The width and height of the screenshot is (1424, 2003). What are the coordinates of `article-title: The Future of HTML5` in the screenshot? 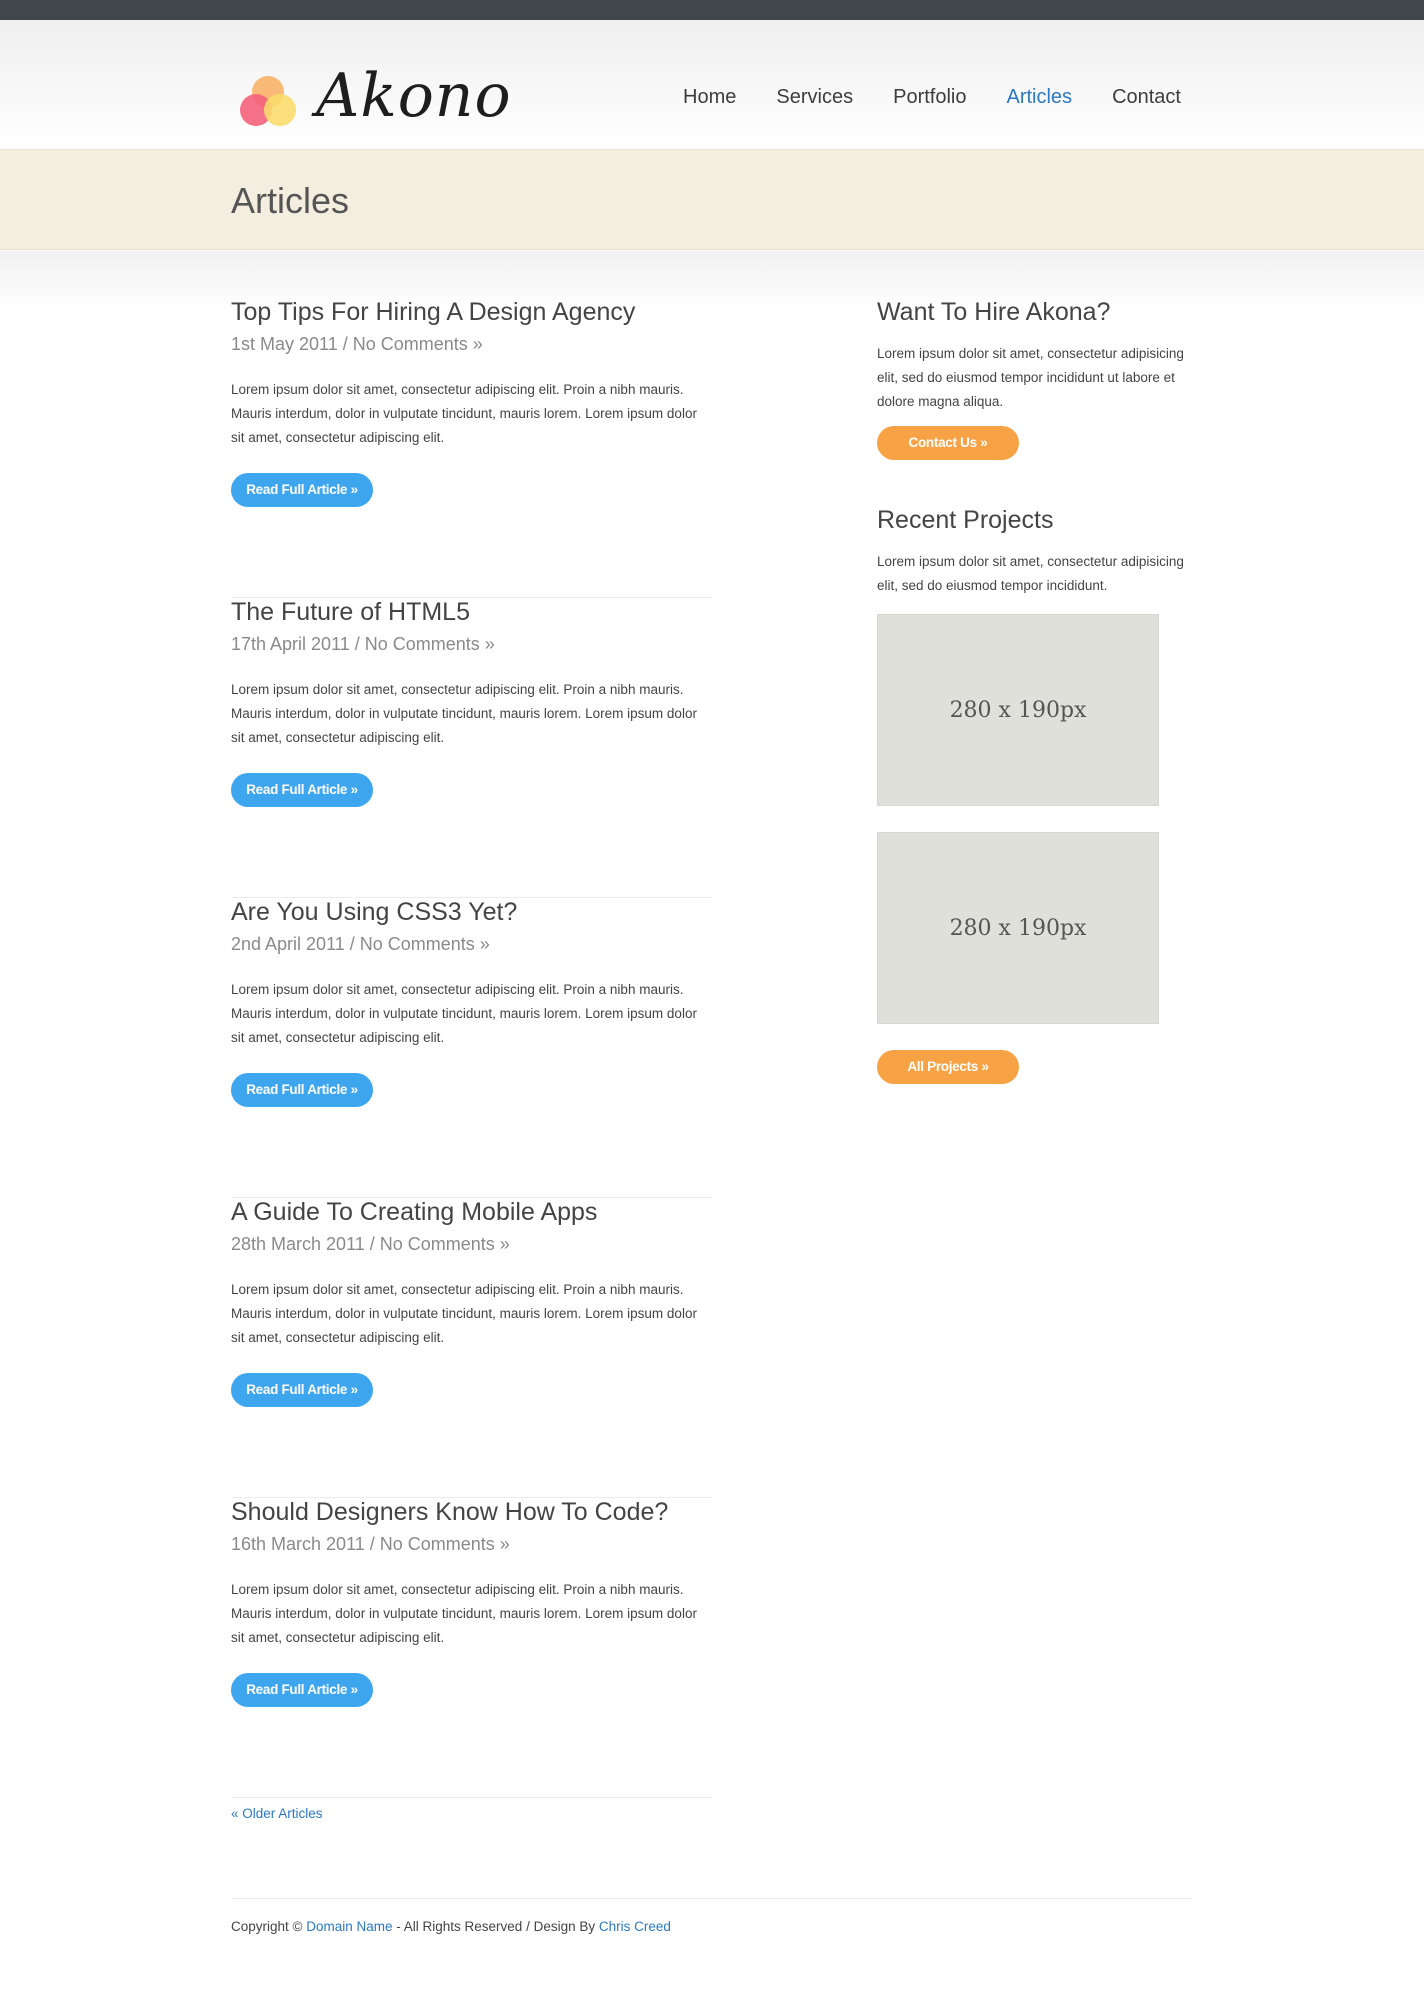 It's located at (350, 612).